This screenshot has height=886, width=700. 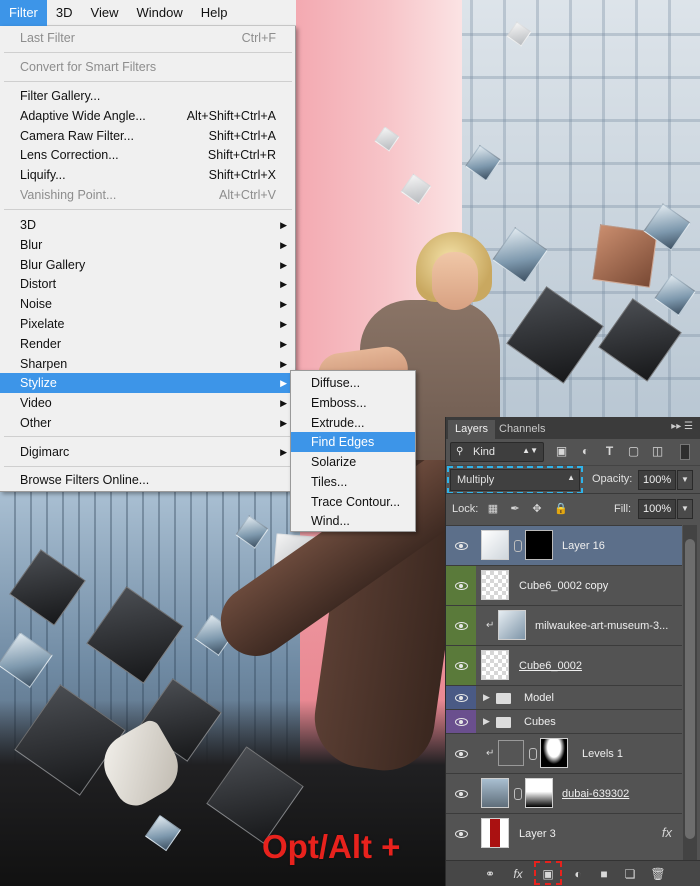 I want to click on link-layers-icon: ⚭, so click(x=490, y=874).